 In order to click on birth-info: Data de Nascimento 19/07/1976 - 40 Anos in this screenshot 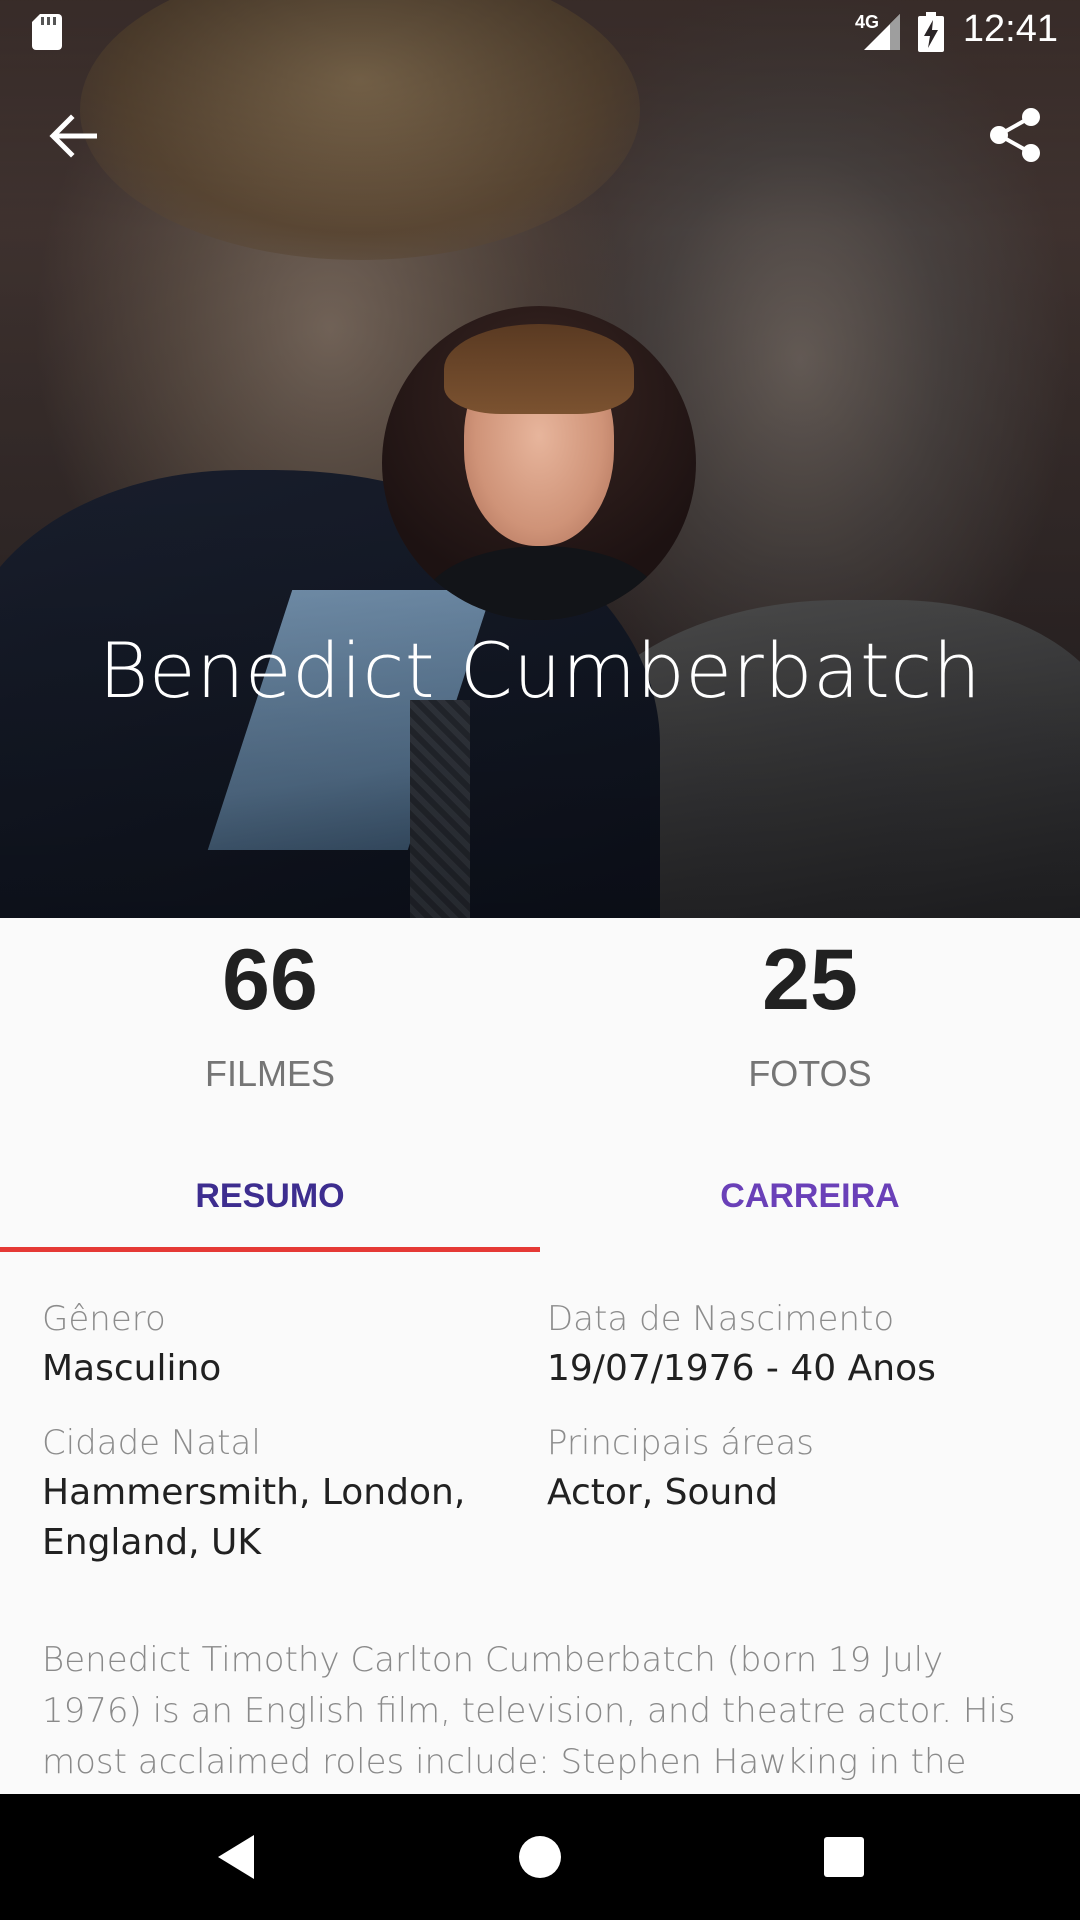, I will do `click(797, 1344)`.